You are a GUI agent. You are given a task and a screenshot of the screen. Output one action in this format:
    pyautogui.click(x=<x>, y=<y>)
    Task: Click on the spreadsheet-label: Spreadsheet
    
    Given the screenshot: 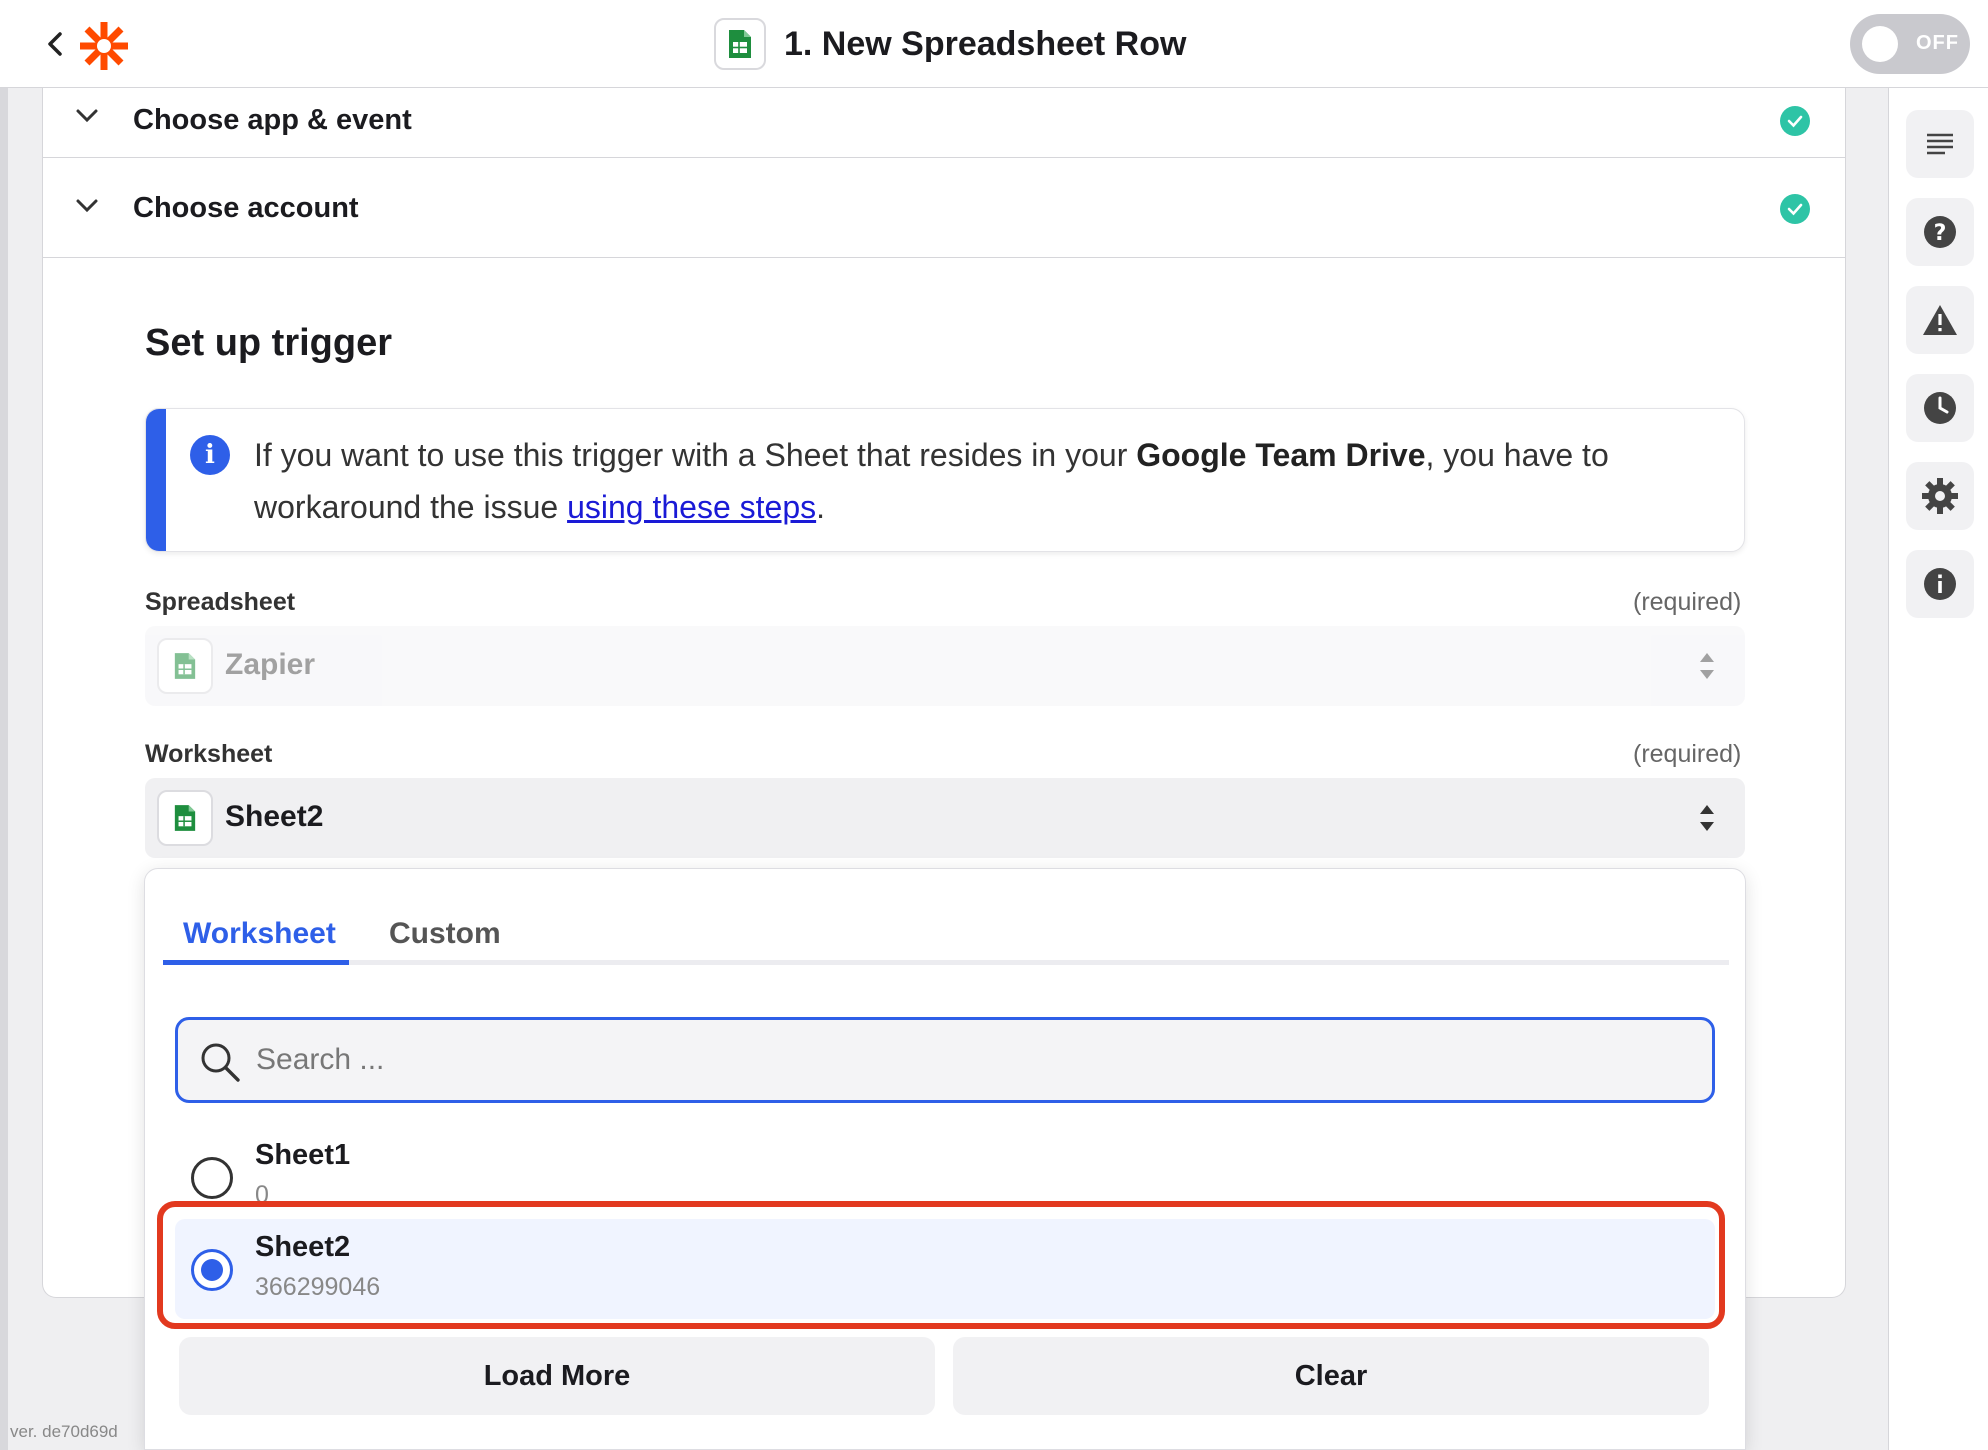 What is the action you would take?
    pyautogui.click(x=220, y=602)
    